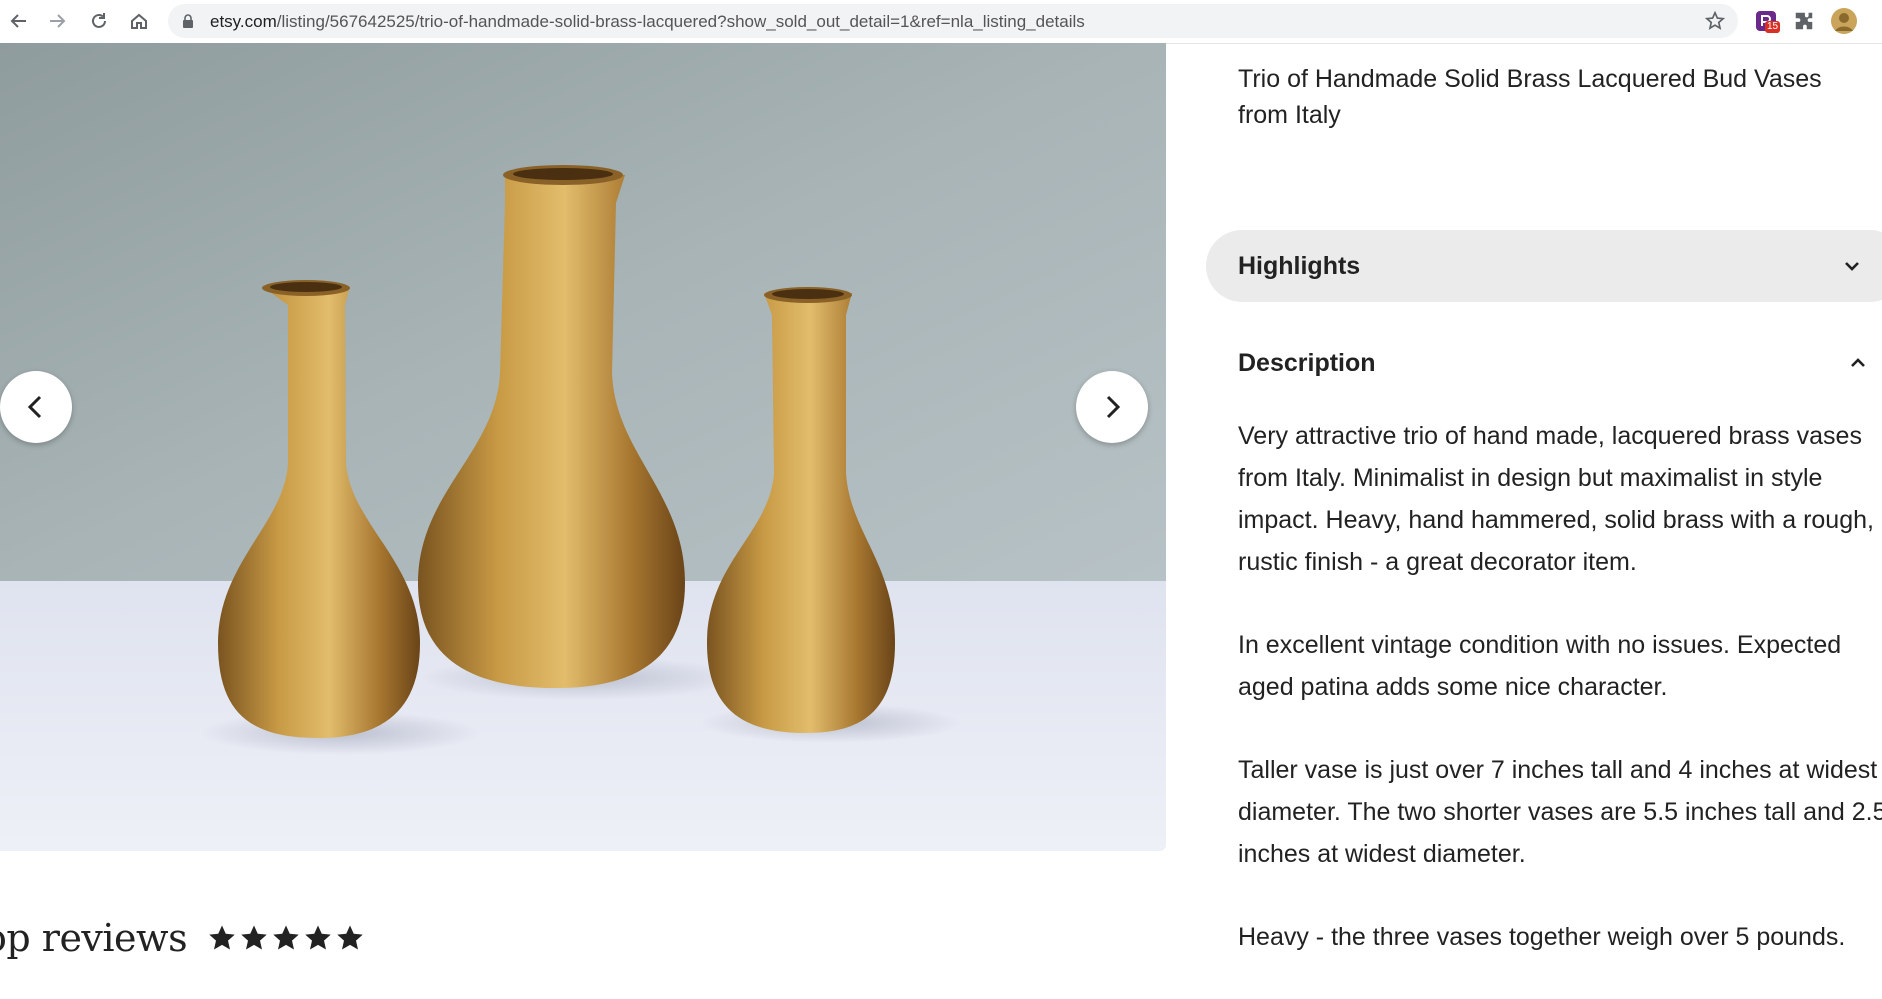  Describe the element at coordinates (1299, 266) in the screenshot. I see `highlights-label: Highlights` at that location.